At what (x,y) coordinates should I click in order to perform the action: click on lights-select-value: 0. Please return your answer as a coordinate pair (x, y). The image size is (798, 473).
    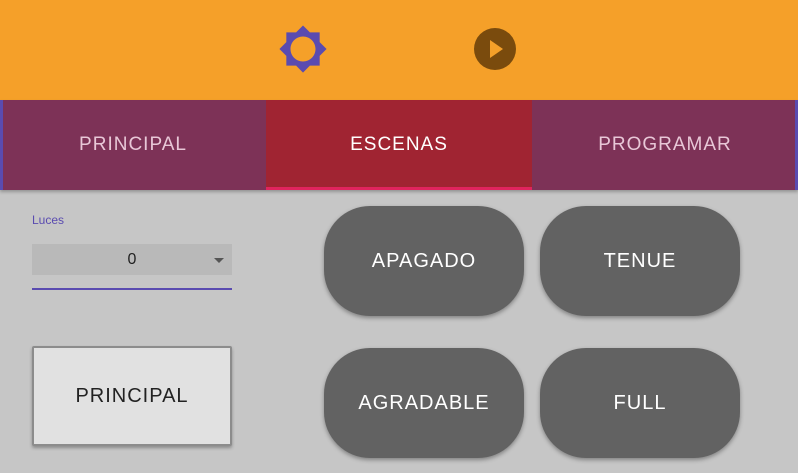
    Looking at the image, I should click on (132, 259).